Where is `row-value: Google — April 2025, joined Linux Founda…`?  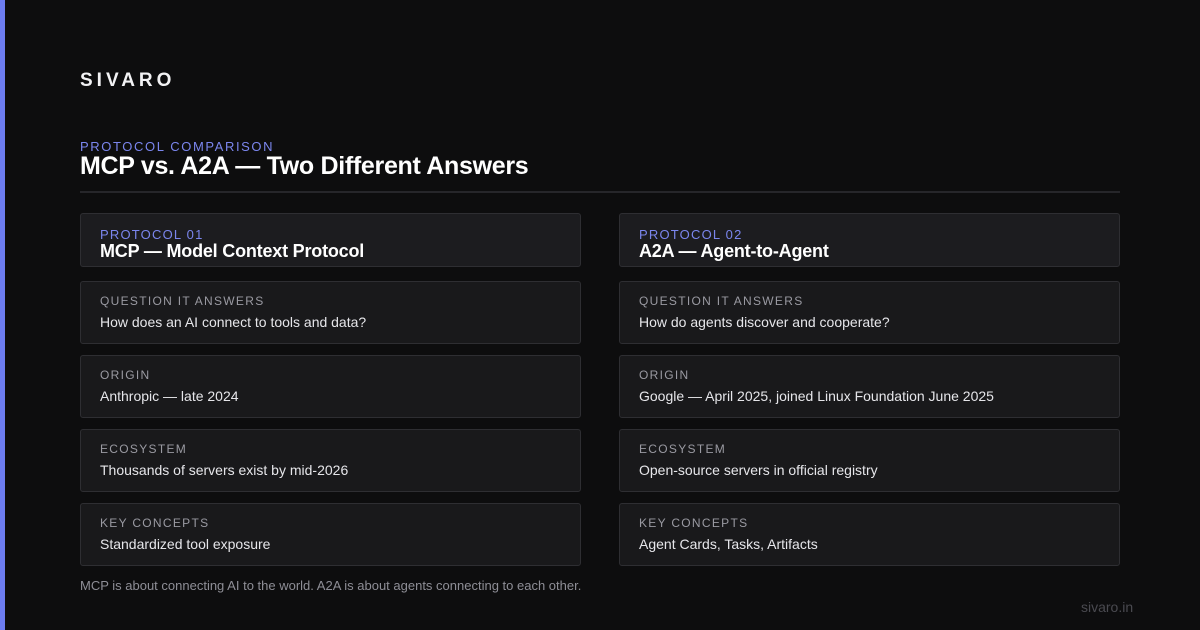 row-value: Google — April 2025, joined Linux Founda… is located at coordinates (816, 396).